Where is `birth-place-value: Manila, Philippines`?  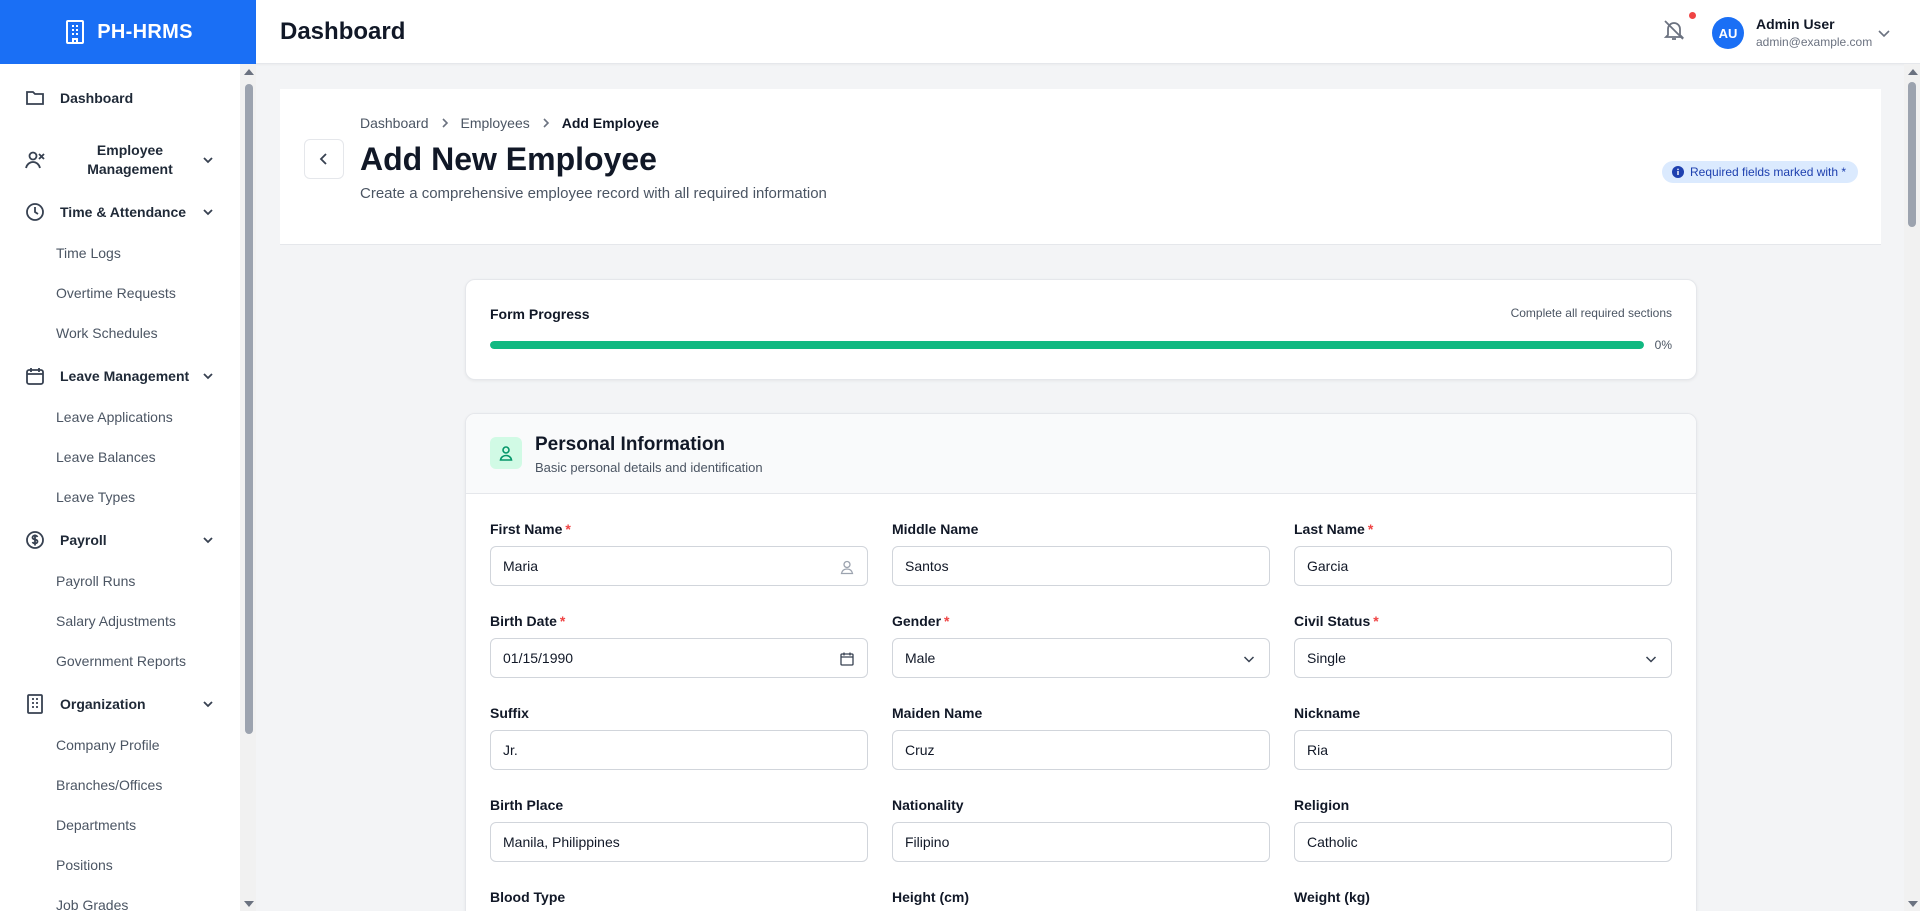
birth-place-value: Manila, Philippines is located at coordinates (561, 842).